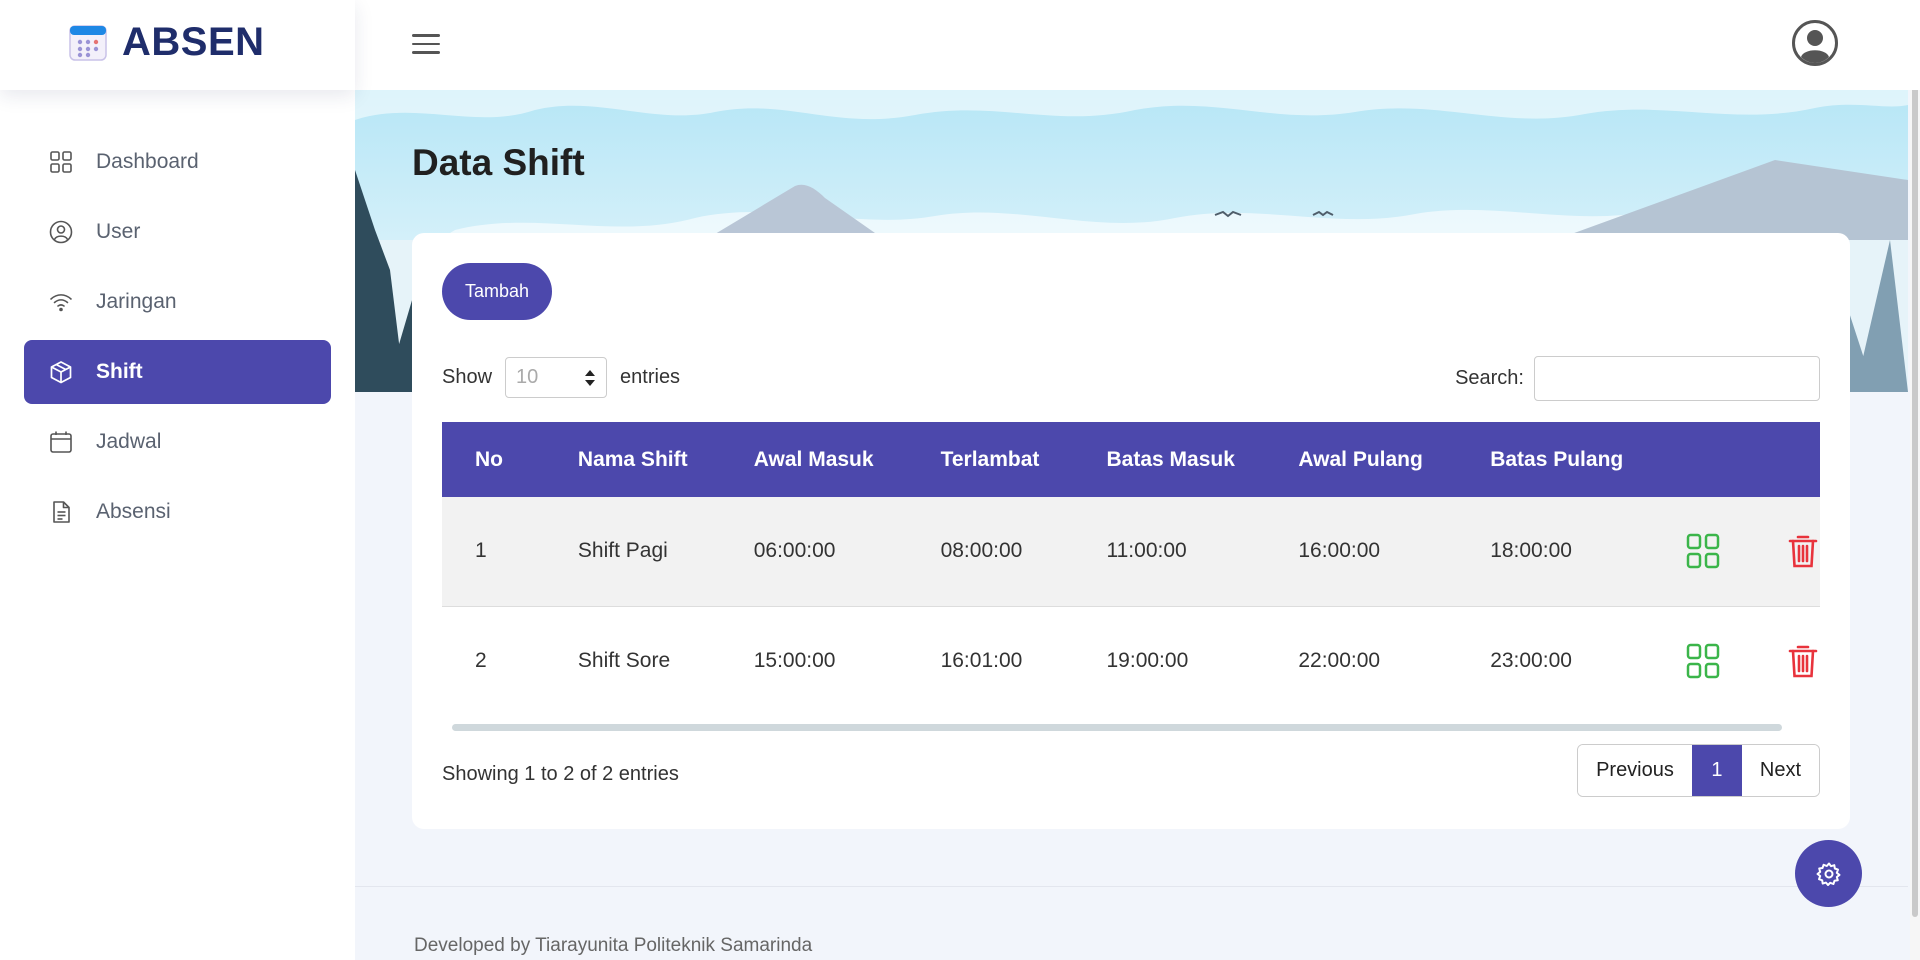 The width and height of the screenshot is (1920, 960). I want to click on column-header-batas-masuk: Batas Masuk, so click(1170, 459).